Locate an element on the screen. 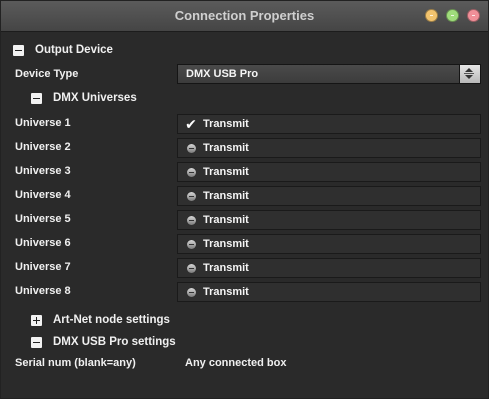 The height and width of the screenshot is (399, 489). zoom-button is located at coordinates (452, 15).